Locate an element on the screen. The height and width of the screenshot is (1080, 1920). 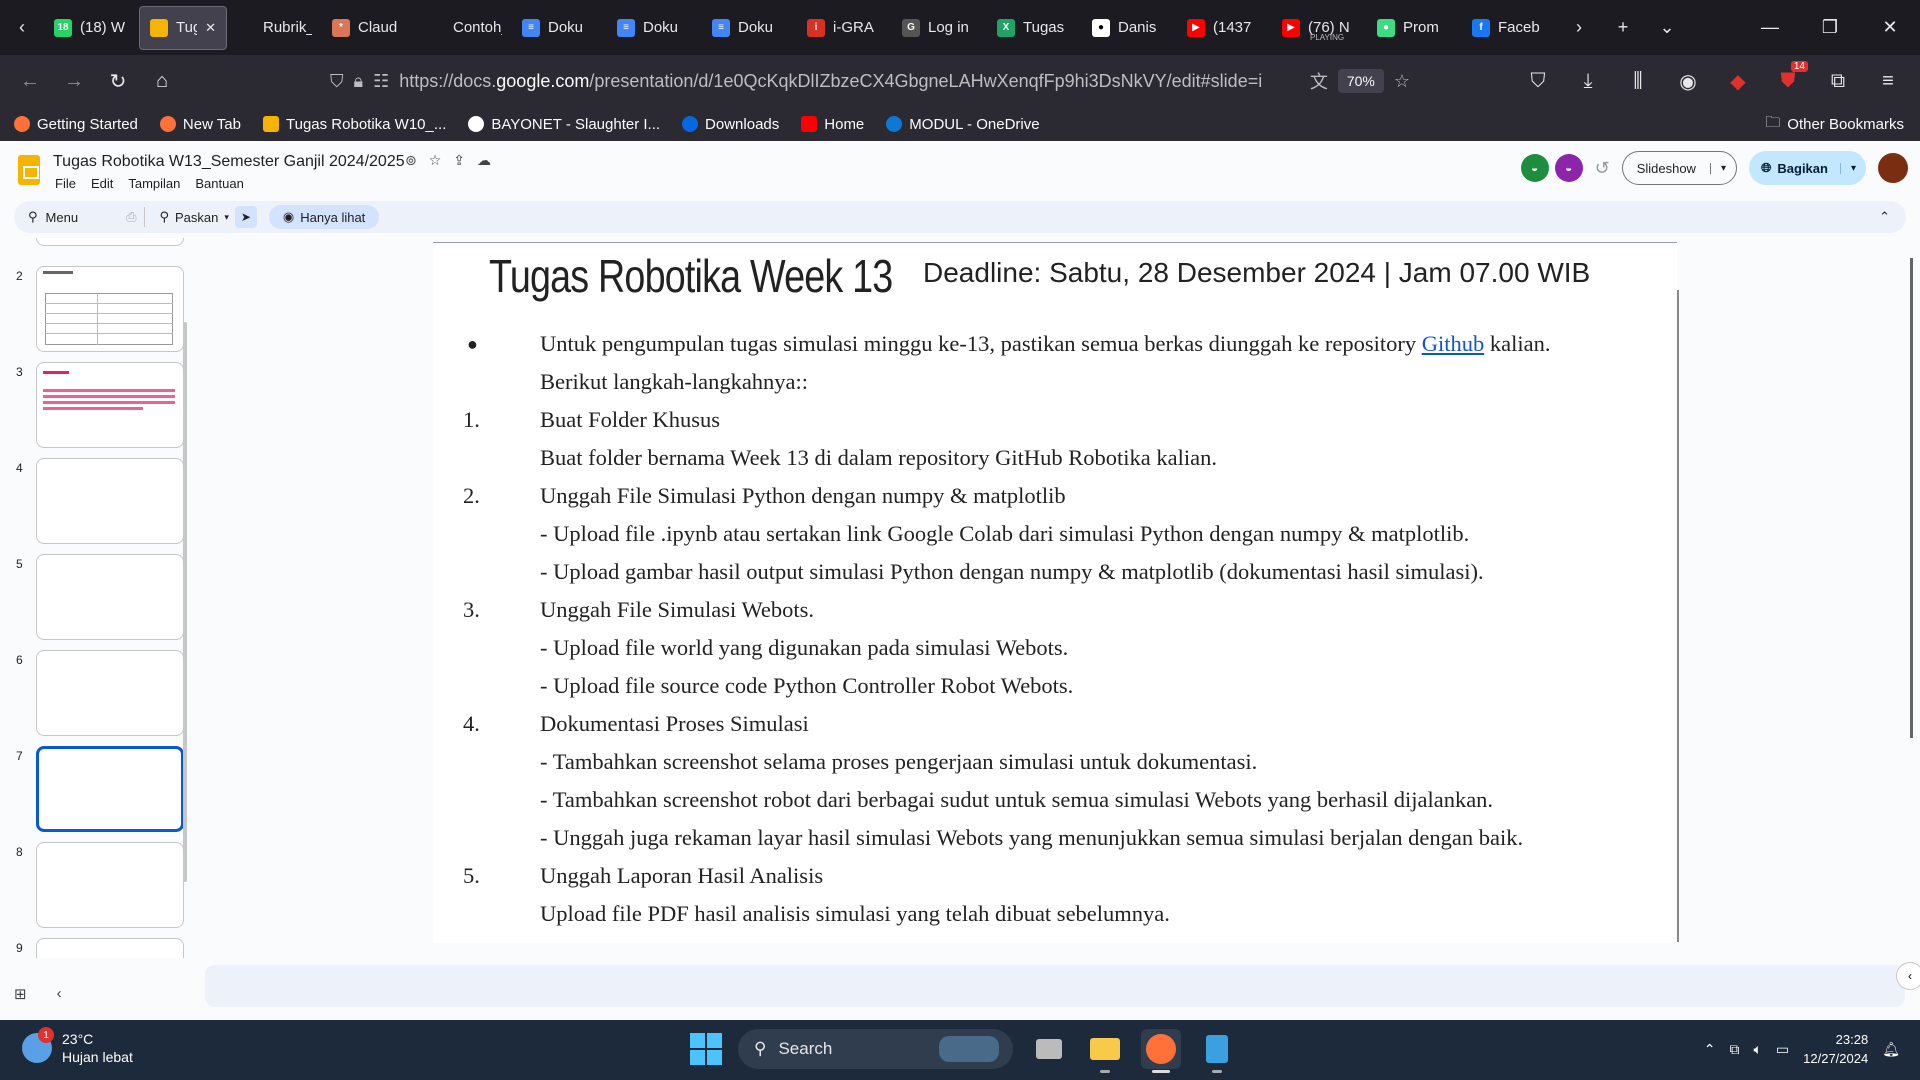
browser-tab: Tug ✕ is located at coordinates (183, 27).